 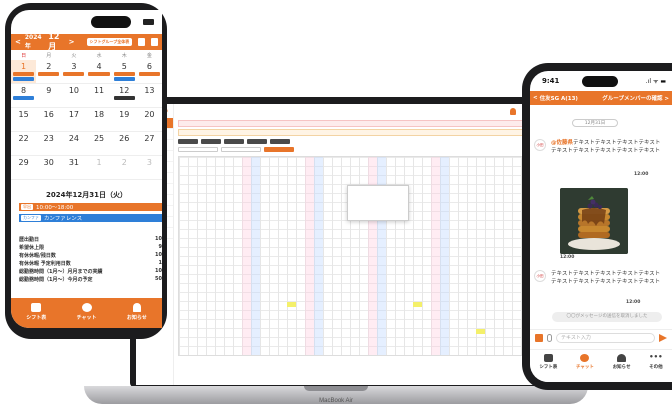 I want to click on summary-label: 総勤務時間（1月〜）月月までの実績, so click(x=61, y=272).